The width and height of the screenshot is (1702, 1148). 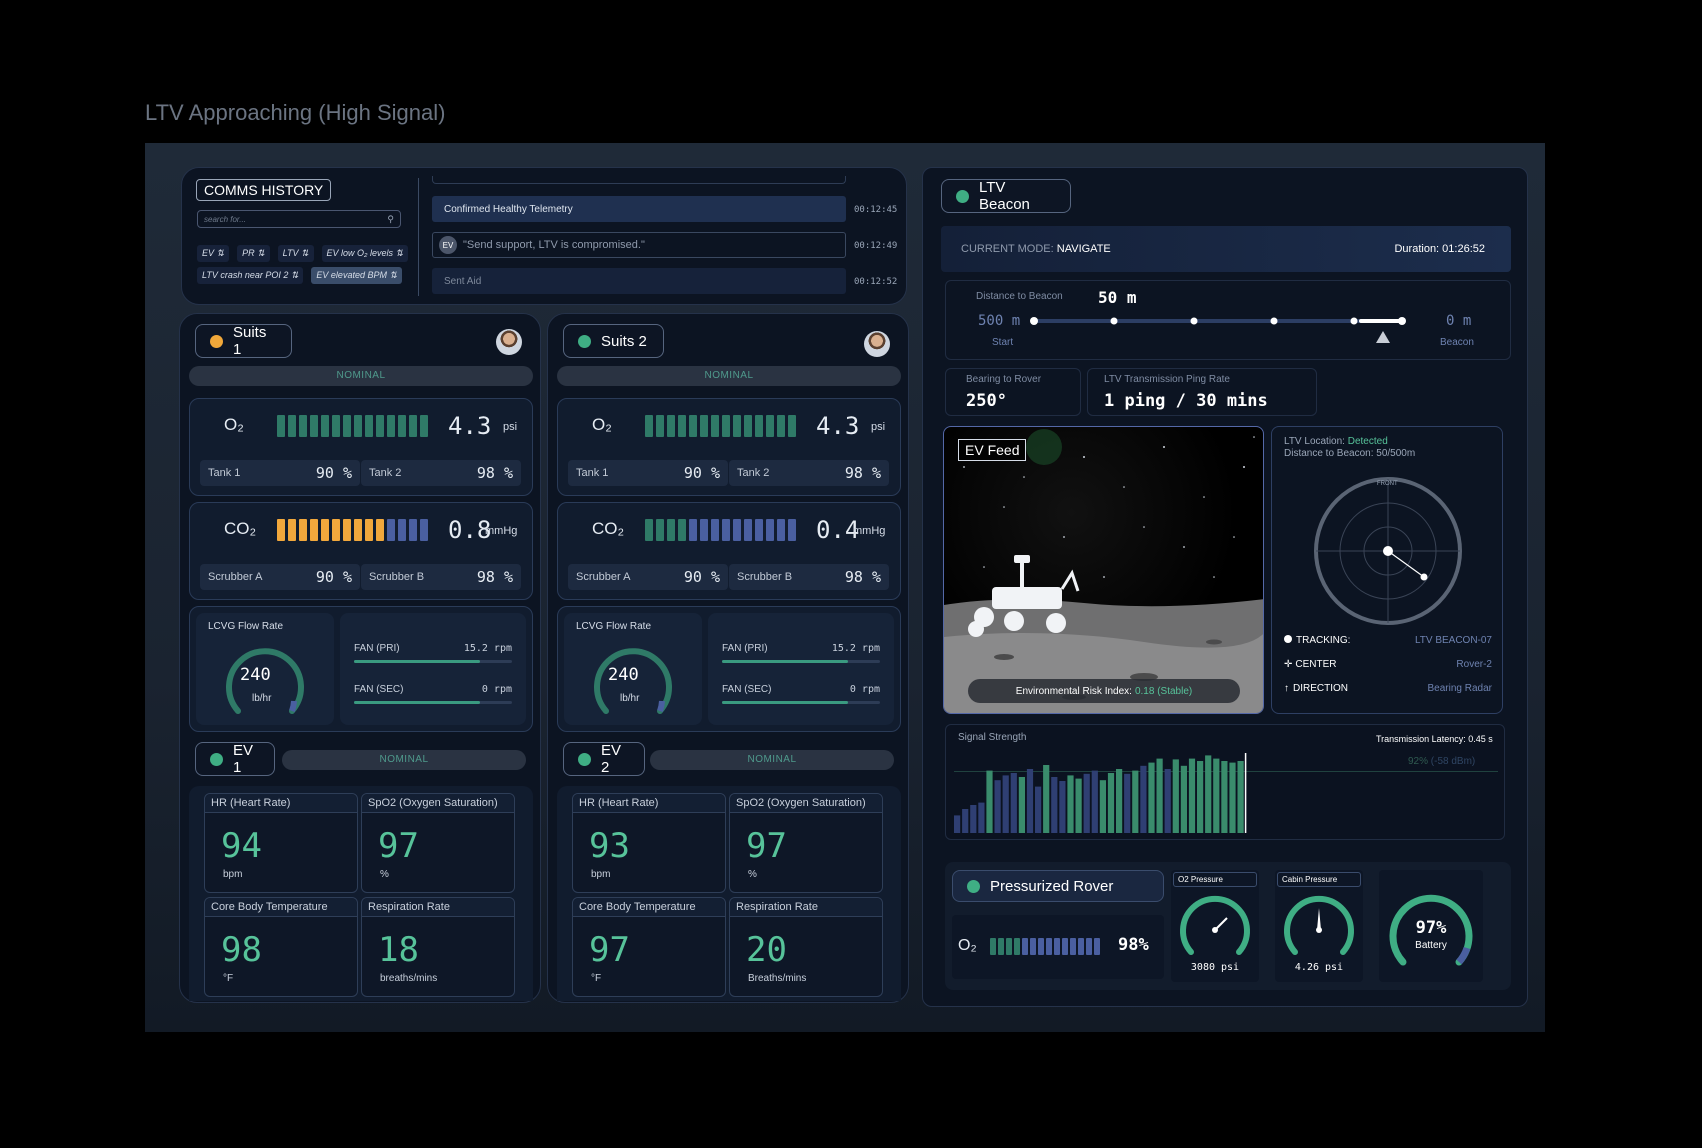 What do you see at coordinates (1215, 967) in the screenshot?
I see `o2-pressure-value: 3080 psi` at bounding box center [1215, 967].